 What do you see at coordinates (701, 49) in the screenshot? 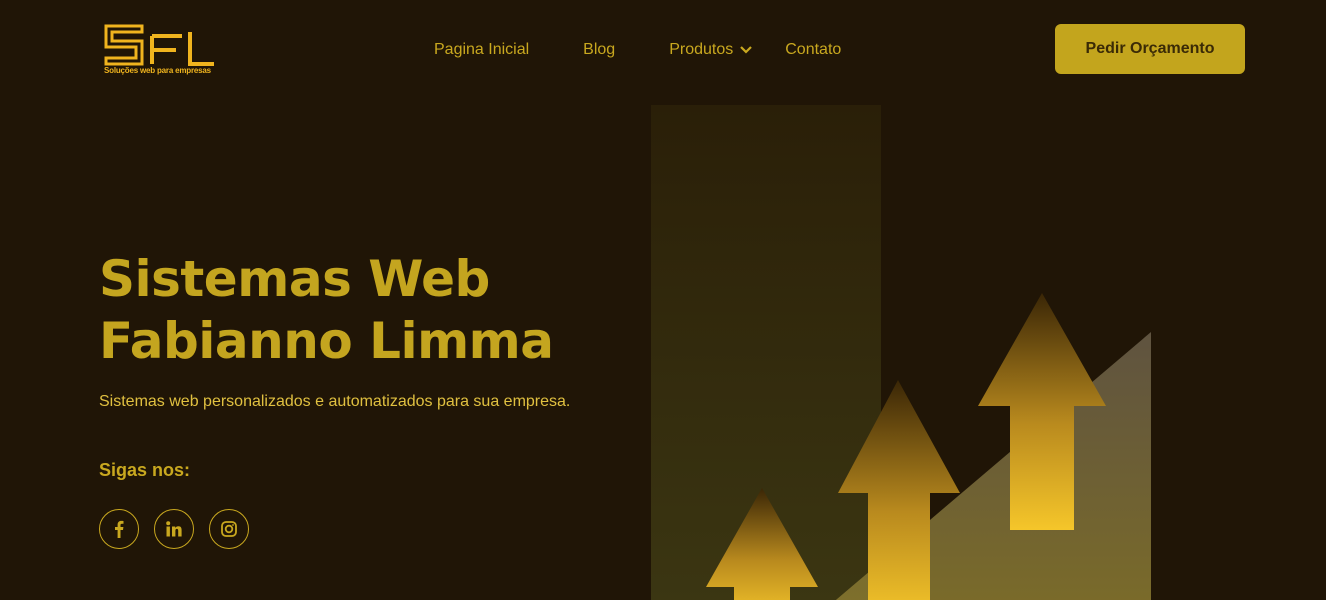
I see `nav-item-produtos-label: Produtos` at bounding box center [701, 49].